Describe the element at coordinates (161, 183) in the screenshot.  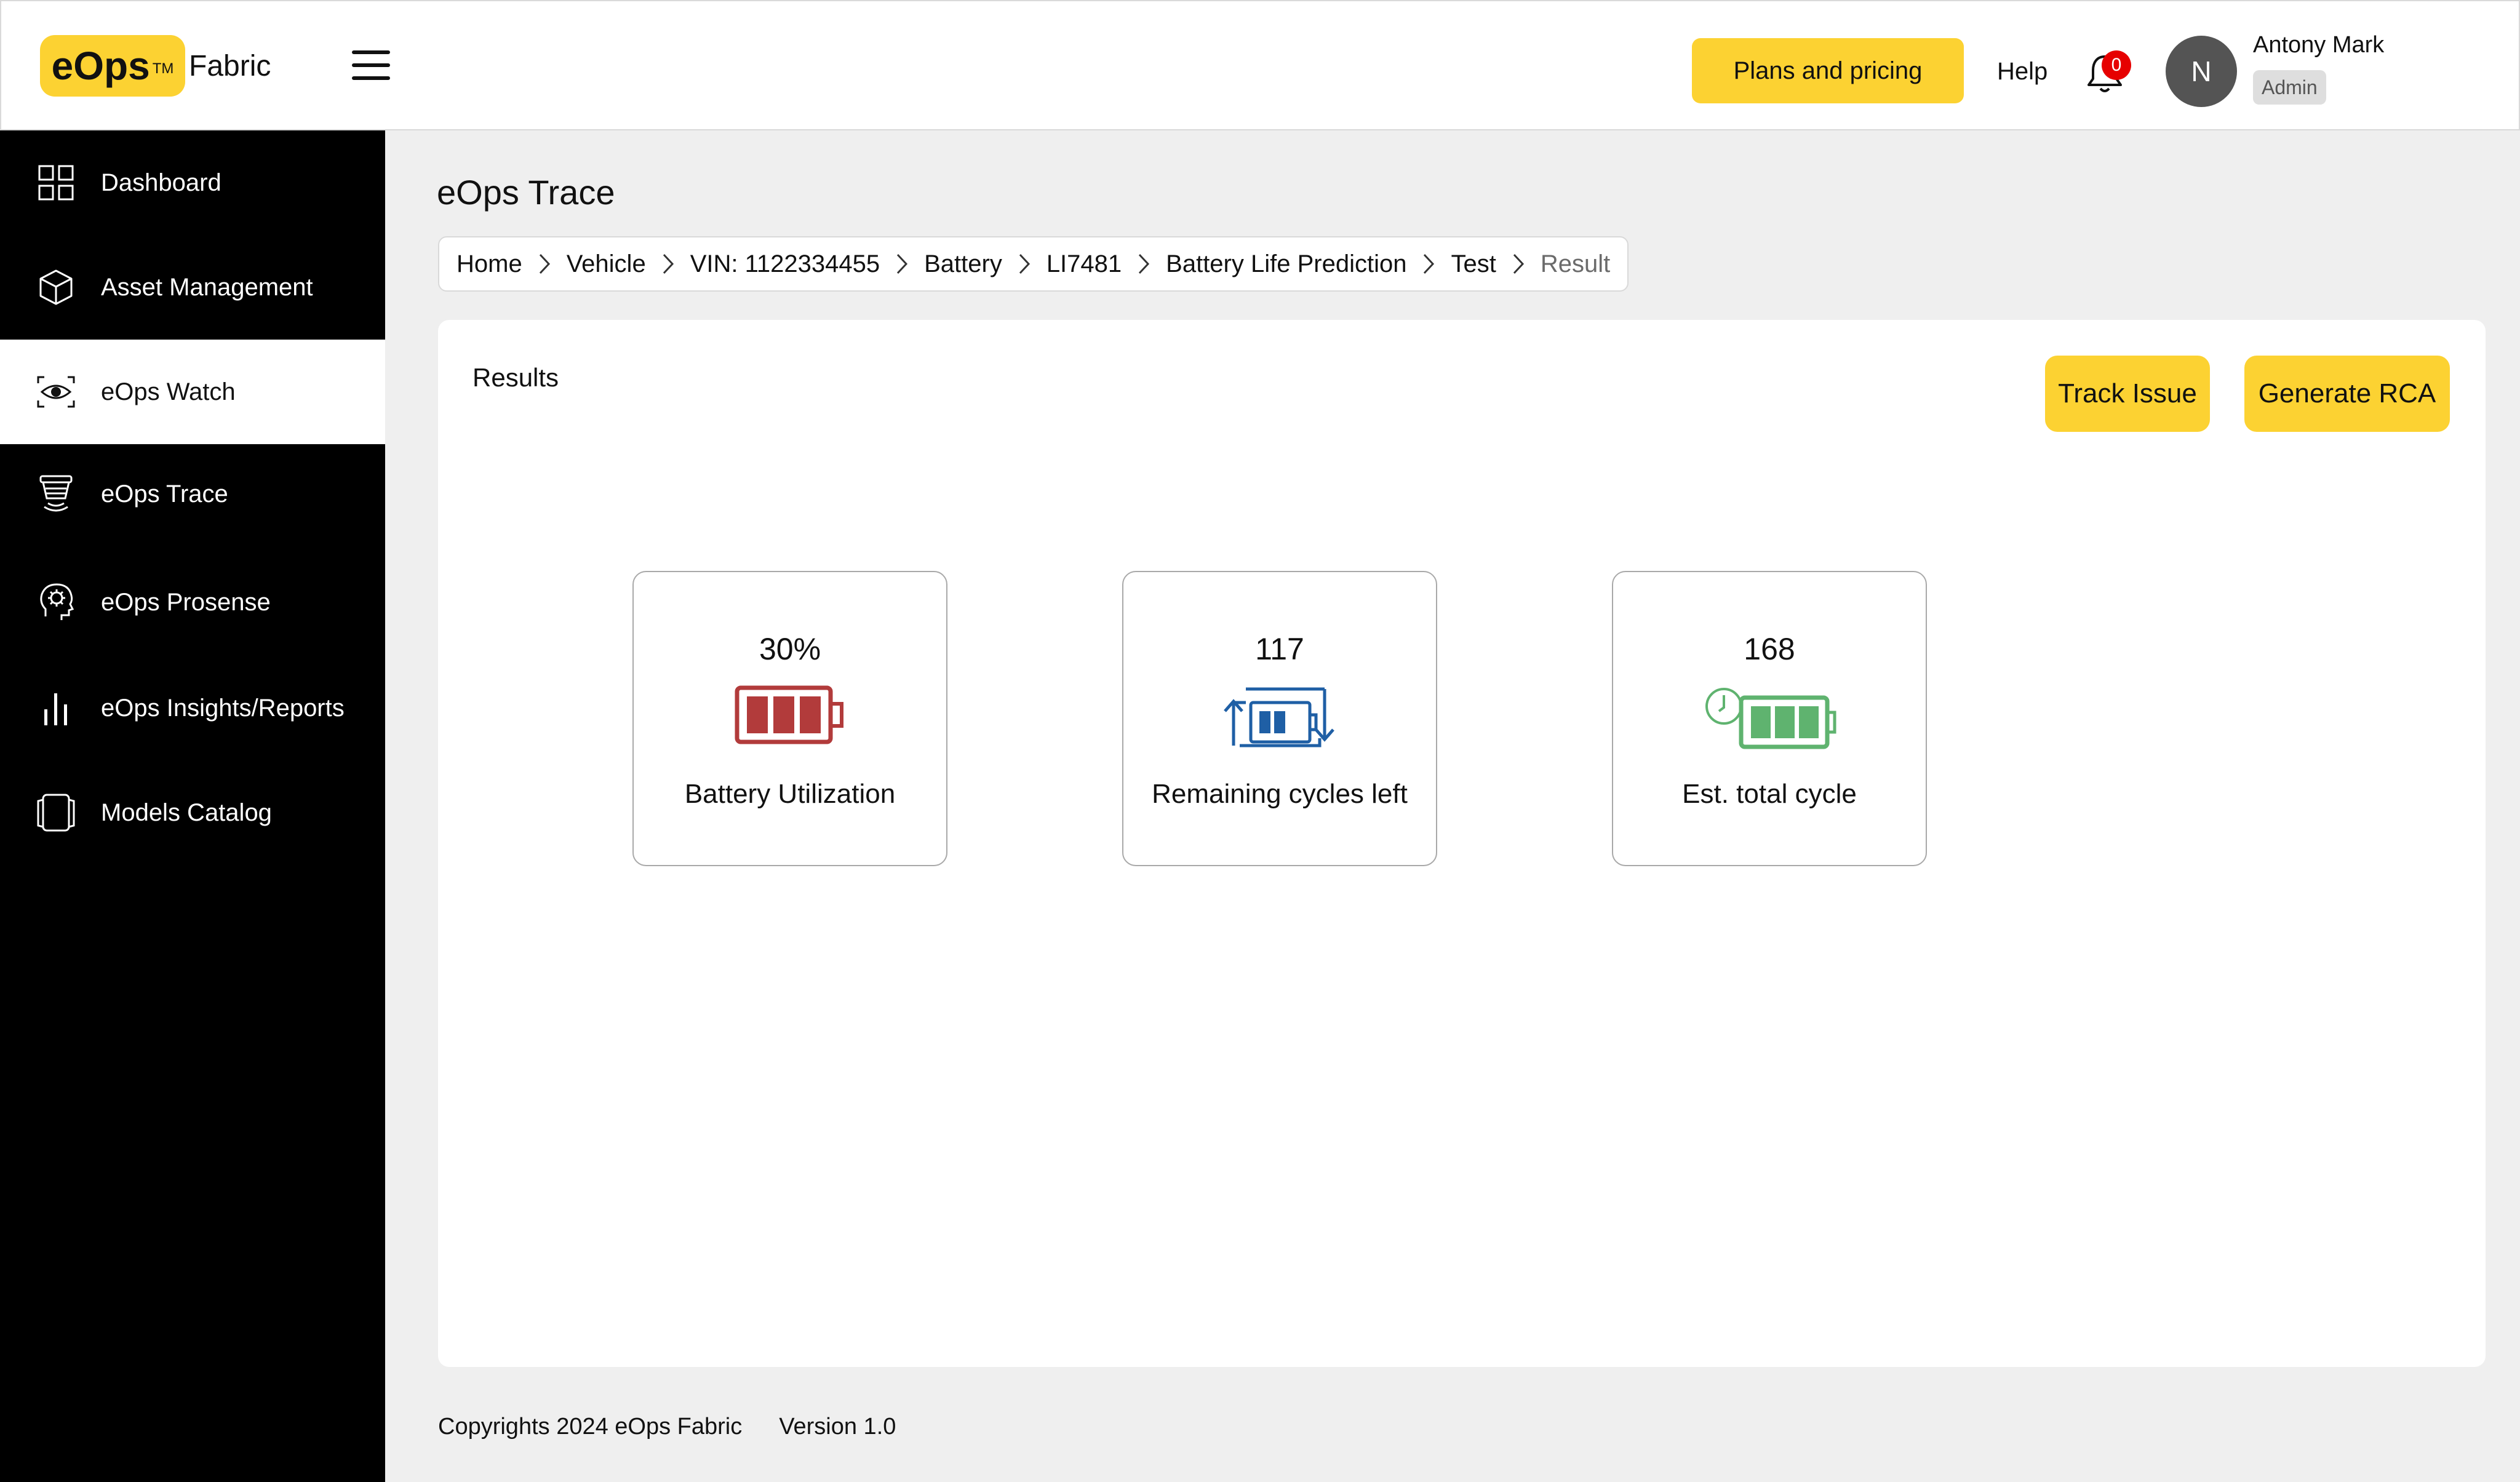
I see `sidebar-item-label: Dashboard` at that location.